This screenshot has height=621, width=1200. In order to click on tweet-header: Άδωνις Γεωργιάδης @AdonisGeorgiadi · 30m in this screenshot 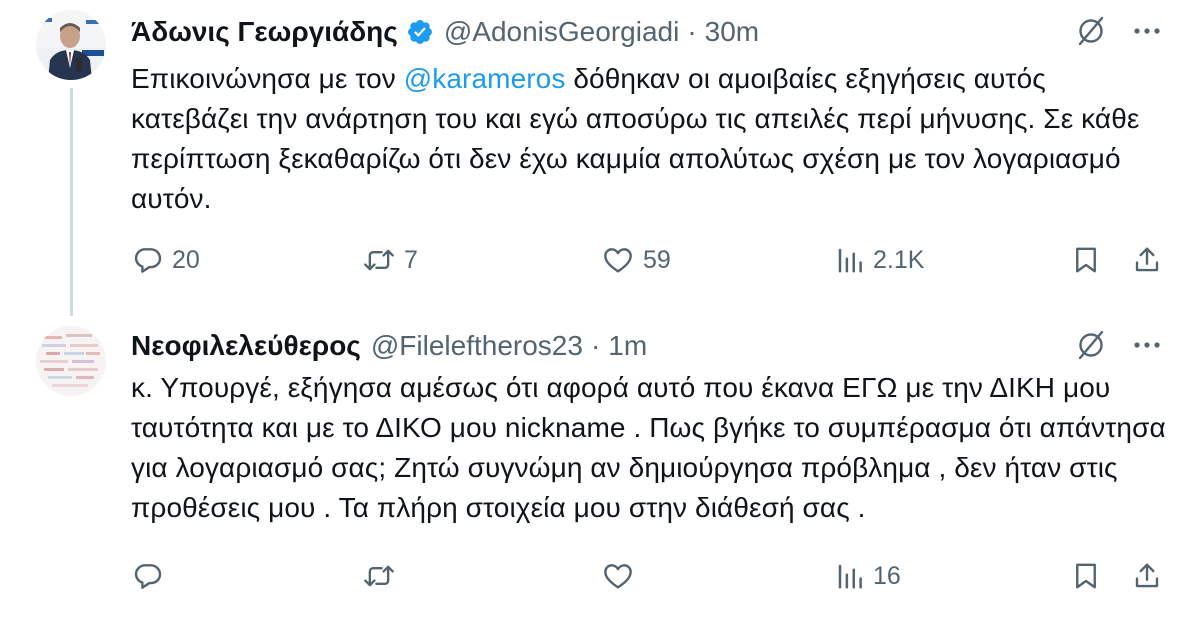, I will do `click(445, 32)`.